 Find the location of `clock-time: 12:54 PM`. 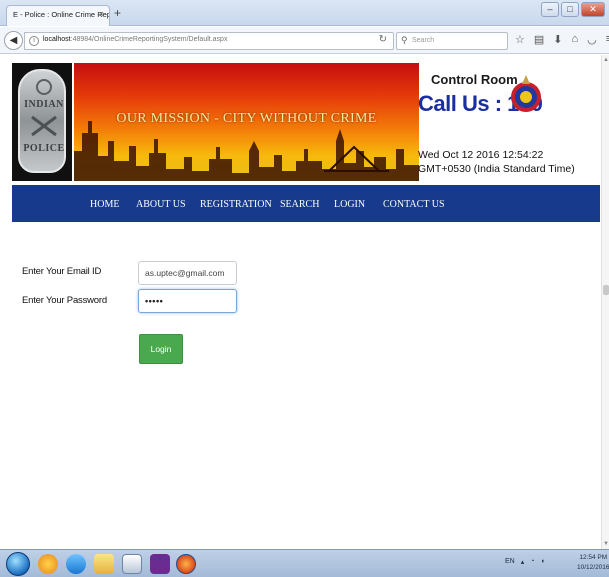

clock-time: 12:54 PM is located at coordinates (593, 557).